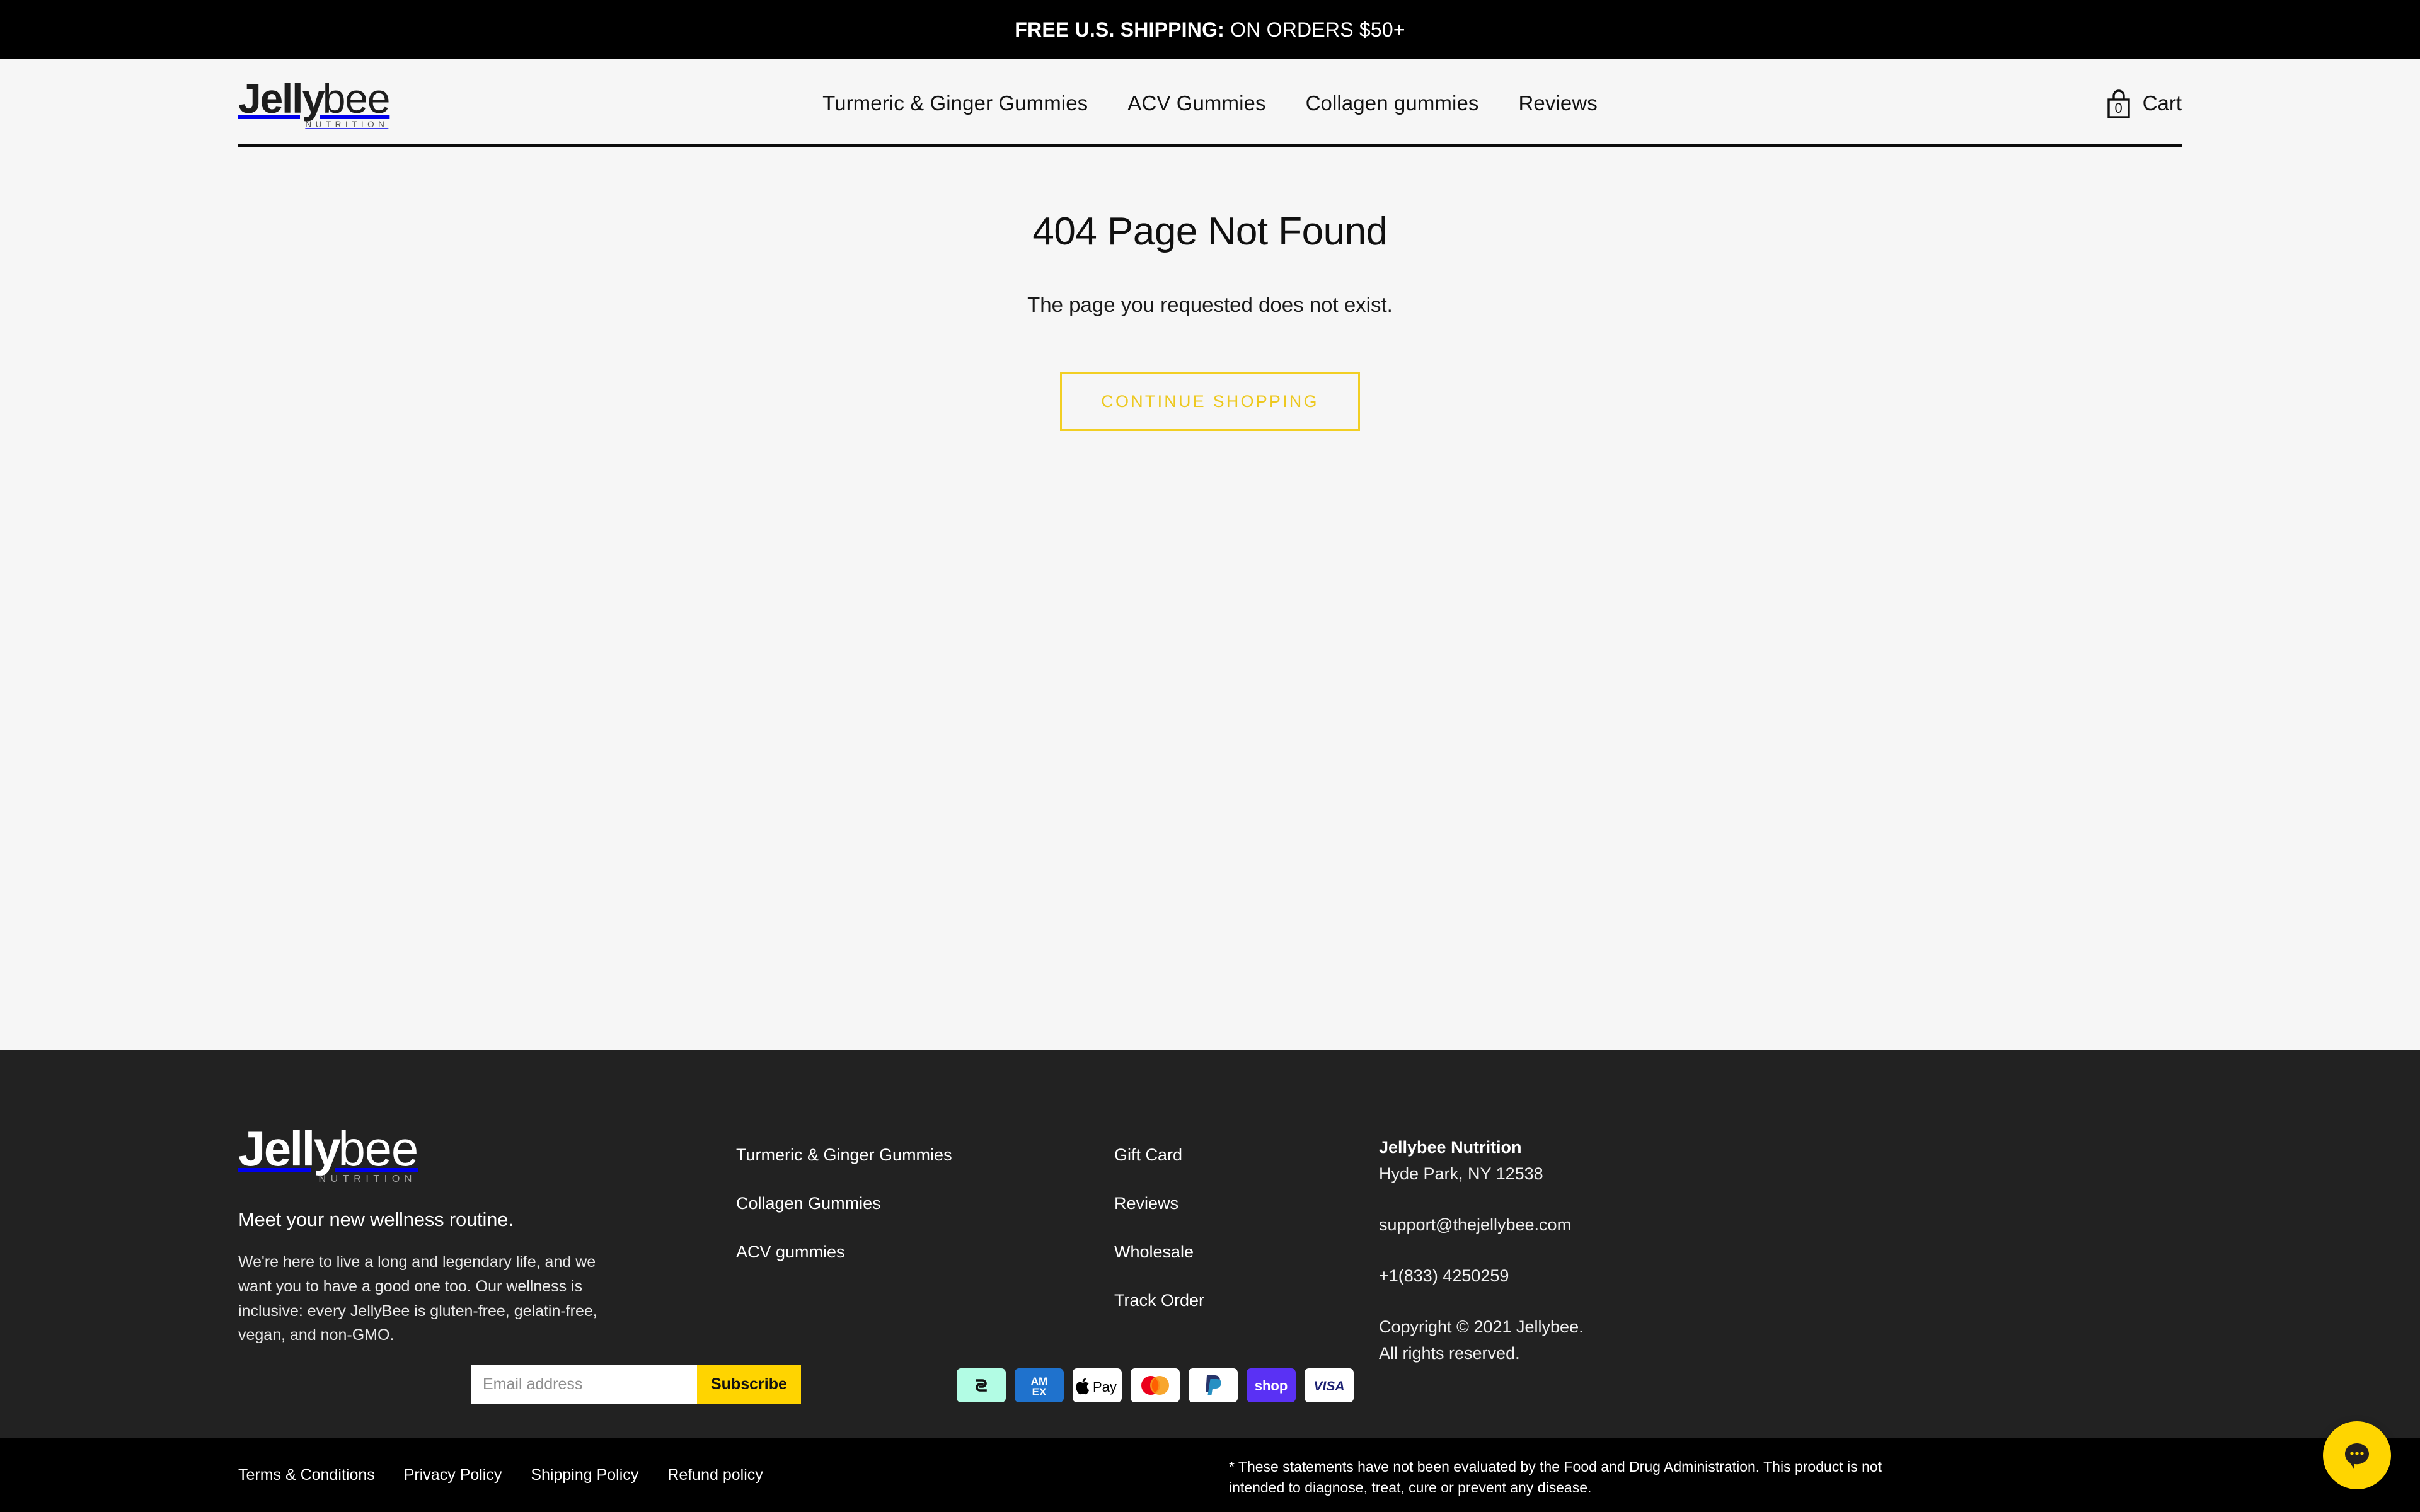 This screenshot has width=2420, height=1512. What do you see at coordinates (1105, 1387) in the screenshot?
I see `svg-text: Pay` at bounding box center [1105, 1387].